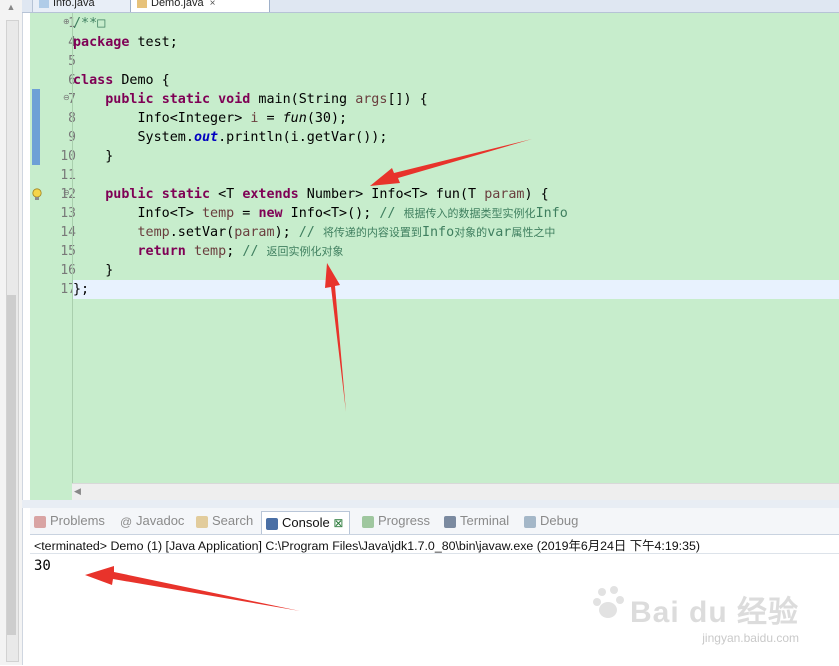 The width and height of the screenshot is (839, 666). What do you see at coordinates (451, 162) in the screenshot?
I see `red-arrow-to-extends` at bounding box center [451, 162].